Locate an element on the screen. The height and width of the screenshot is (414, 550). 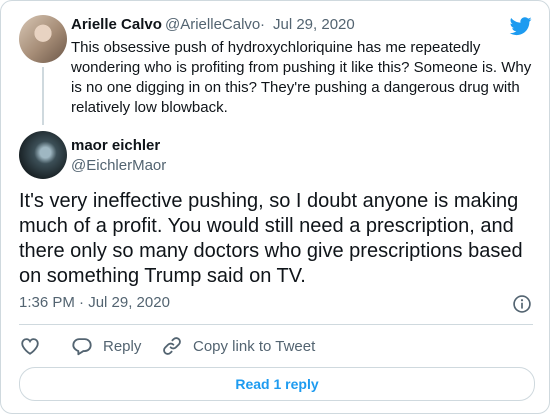
reply-button: Reply is located at coordinates (106, 346).